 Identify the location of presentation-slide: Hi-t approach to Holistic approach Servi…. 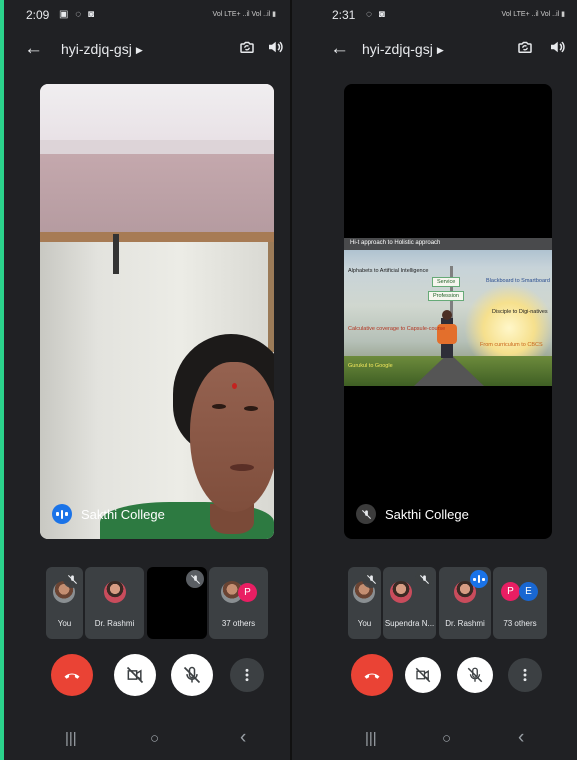
(448, 312).